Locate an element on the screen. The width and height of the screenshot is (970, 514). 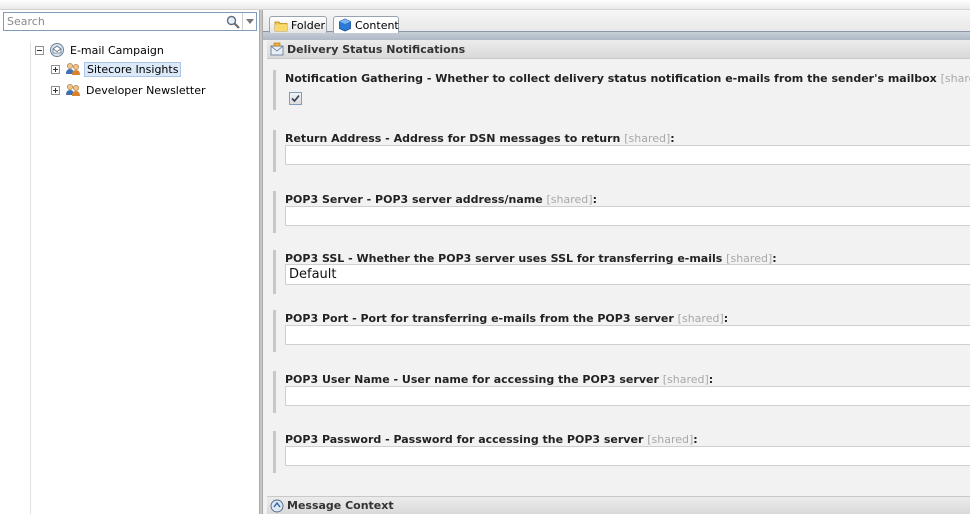
tree-node-email-campaign: E-mail Campaign is located at coordinates (100, 50).